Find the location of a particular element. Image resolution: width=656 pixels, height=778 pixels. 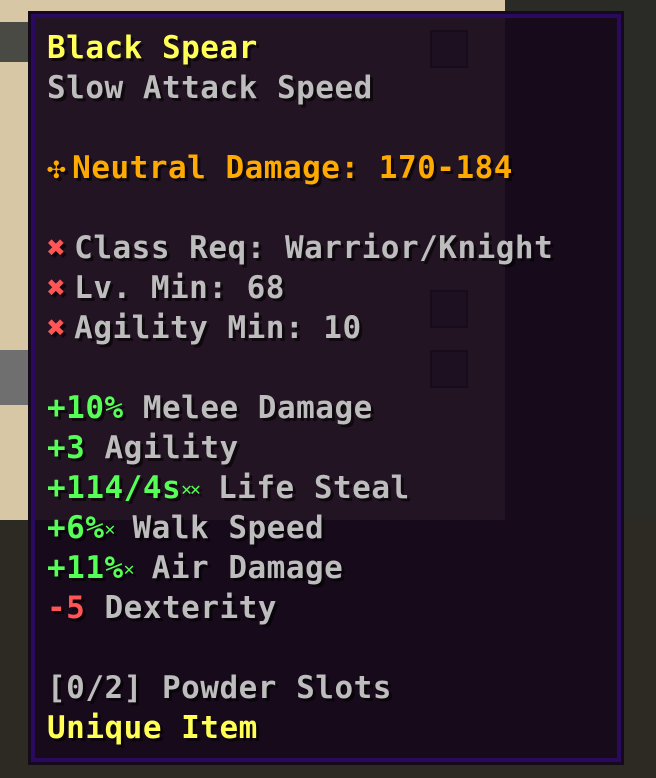

identification-label: Life Steal is located at coordinates (314, 488).